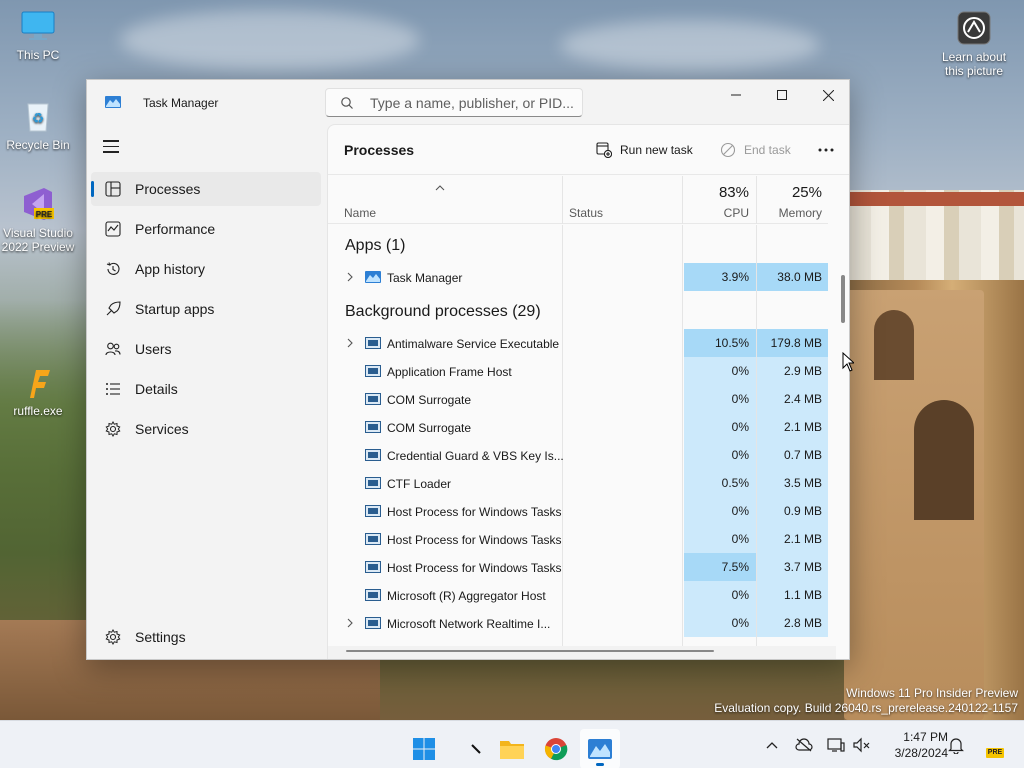 The image size is (1024, 768). Describe the element at coordinates (38, 382) in the screenshot. I see `ruffle-icon` at that location.